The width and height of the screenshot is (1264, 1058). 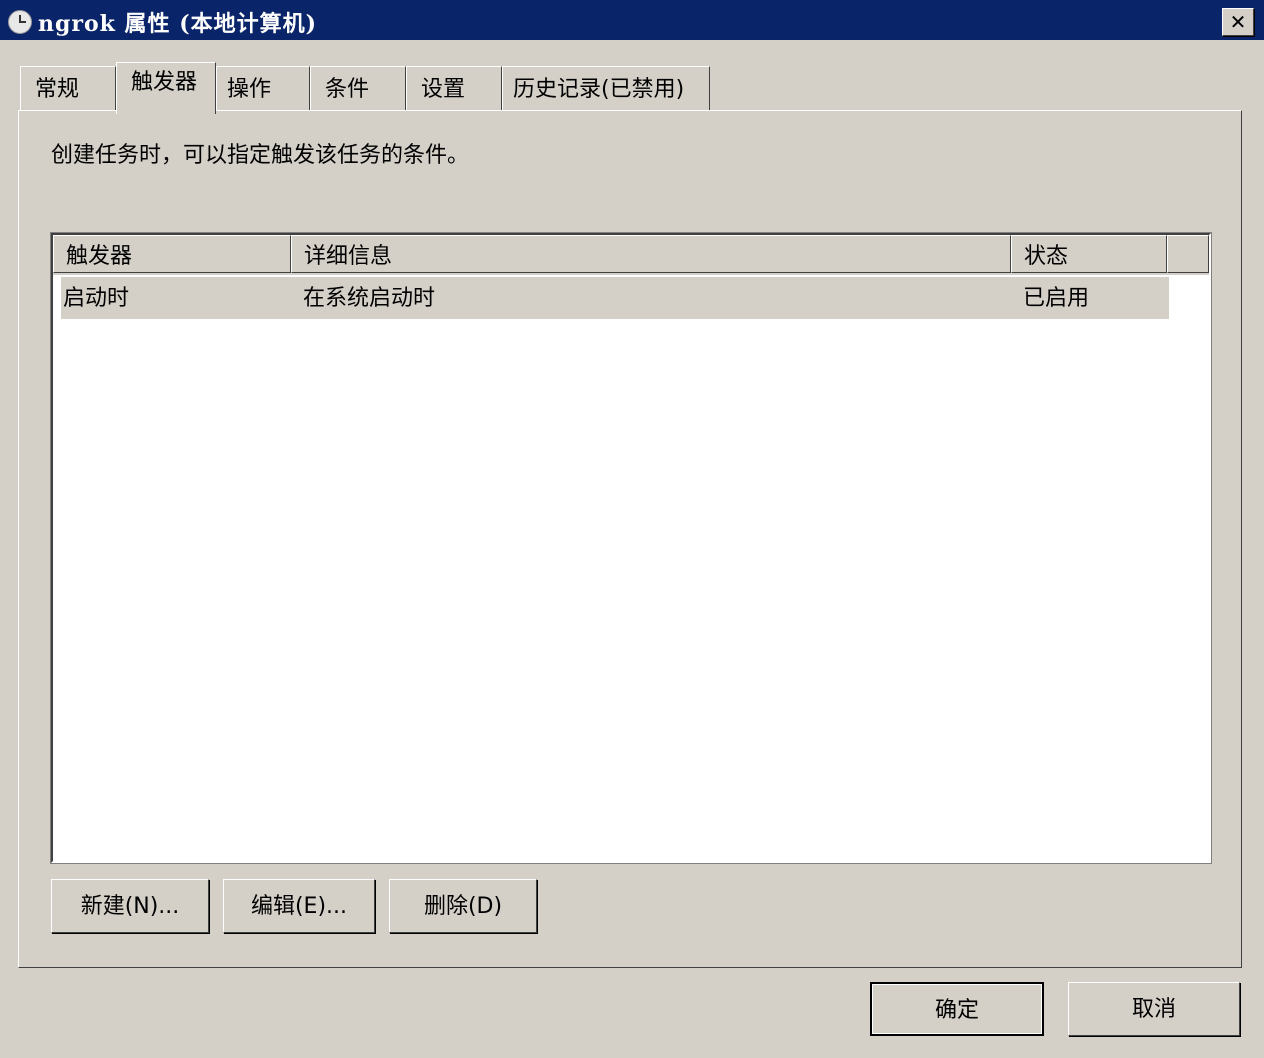 I want to click on delete-button: 删除(D), so click(x=463, y=906).